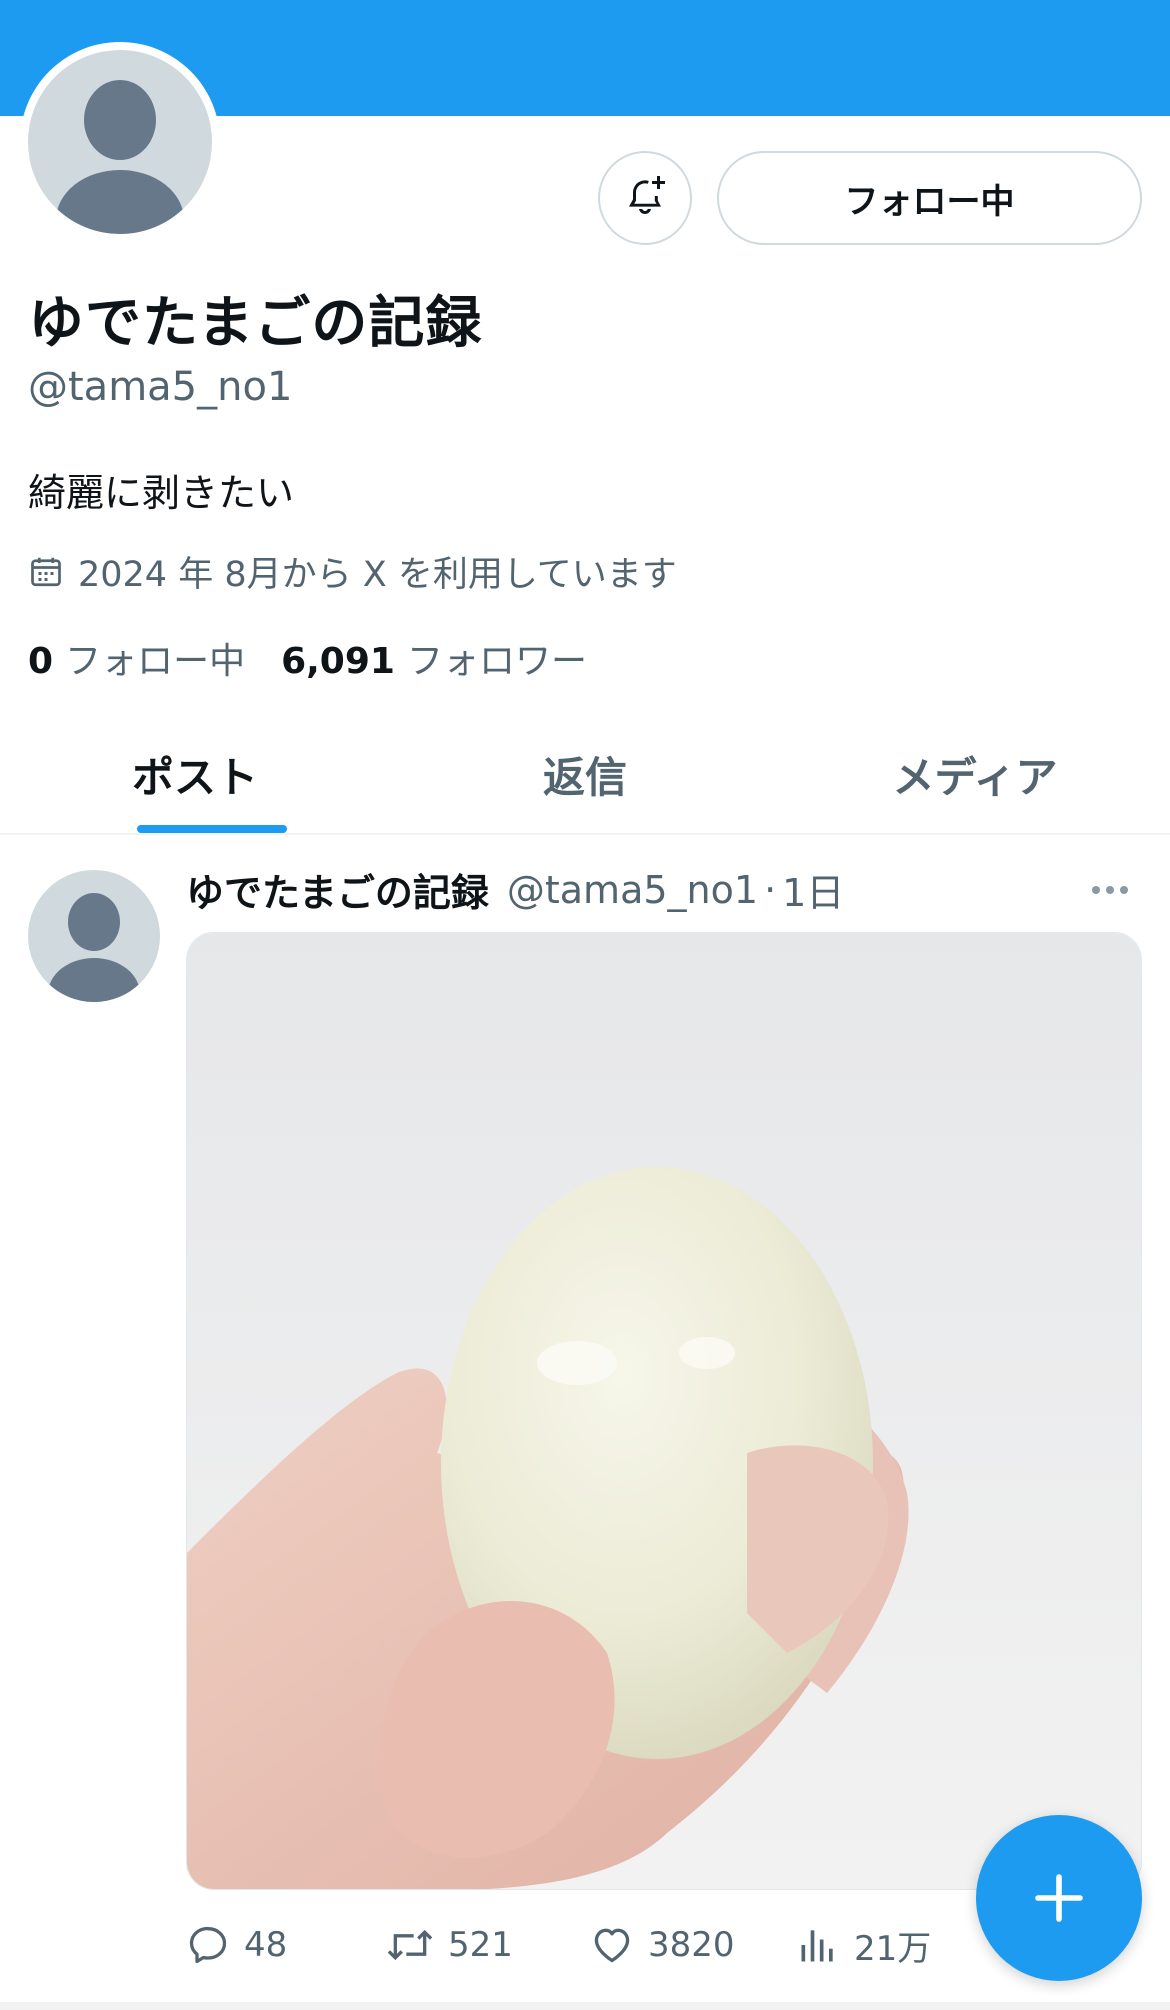 Image resolution: width=1170 pixels, height=2010 pixels. Describe the element at coordinates (161, 493) in the screenshot. I see `profile-bio: 綺麗に剥きたい` at that location.